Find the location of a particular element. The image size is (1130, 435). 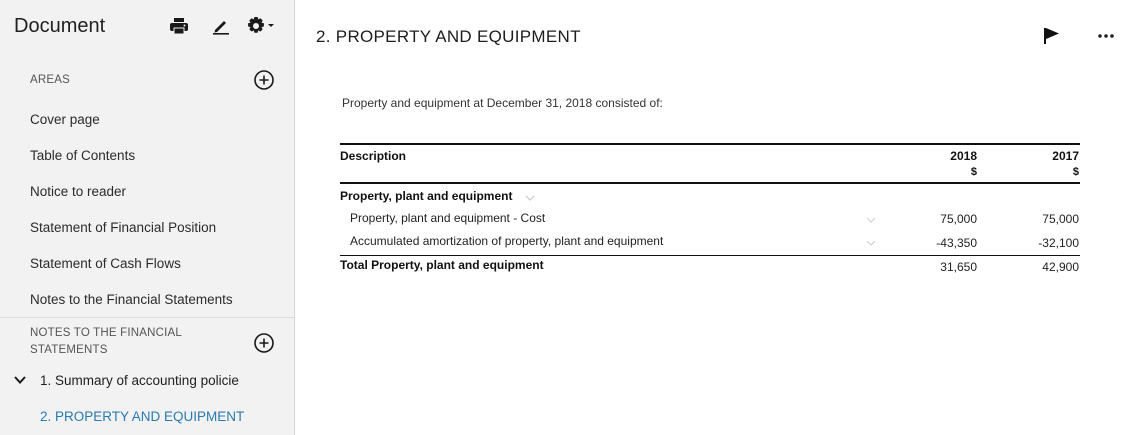

table-header-rule is located at coordinates (710, 183).